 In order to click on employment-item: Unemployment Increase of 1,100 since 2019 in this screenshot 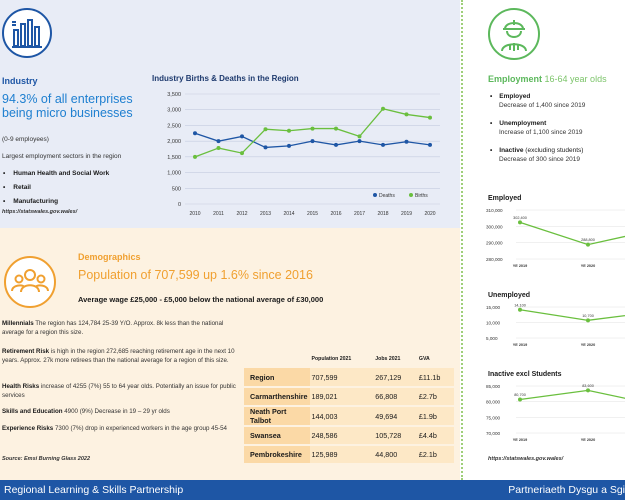, I will do `click(537, 128)`.